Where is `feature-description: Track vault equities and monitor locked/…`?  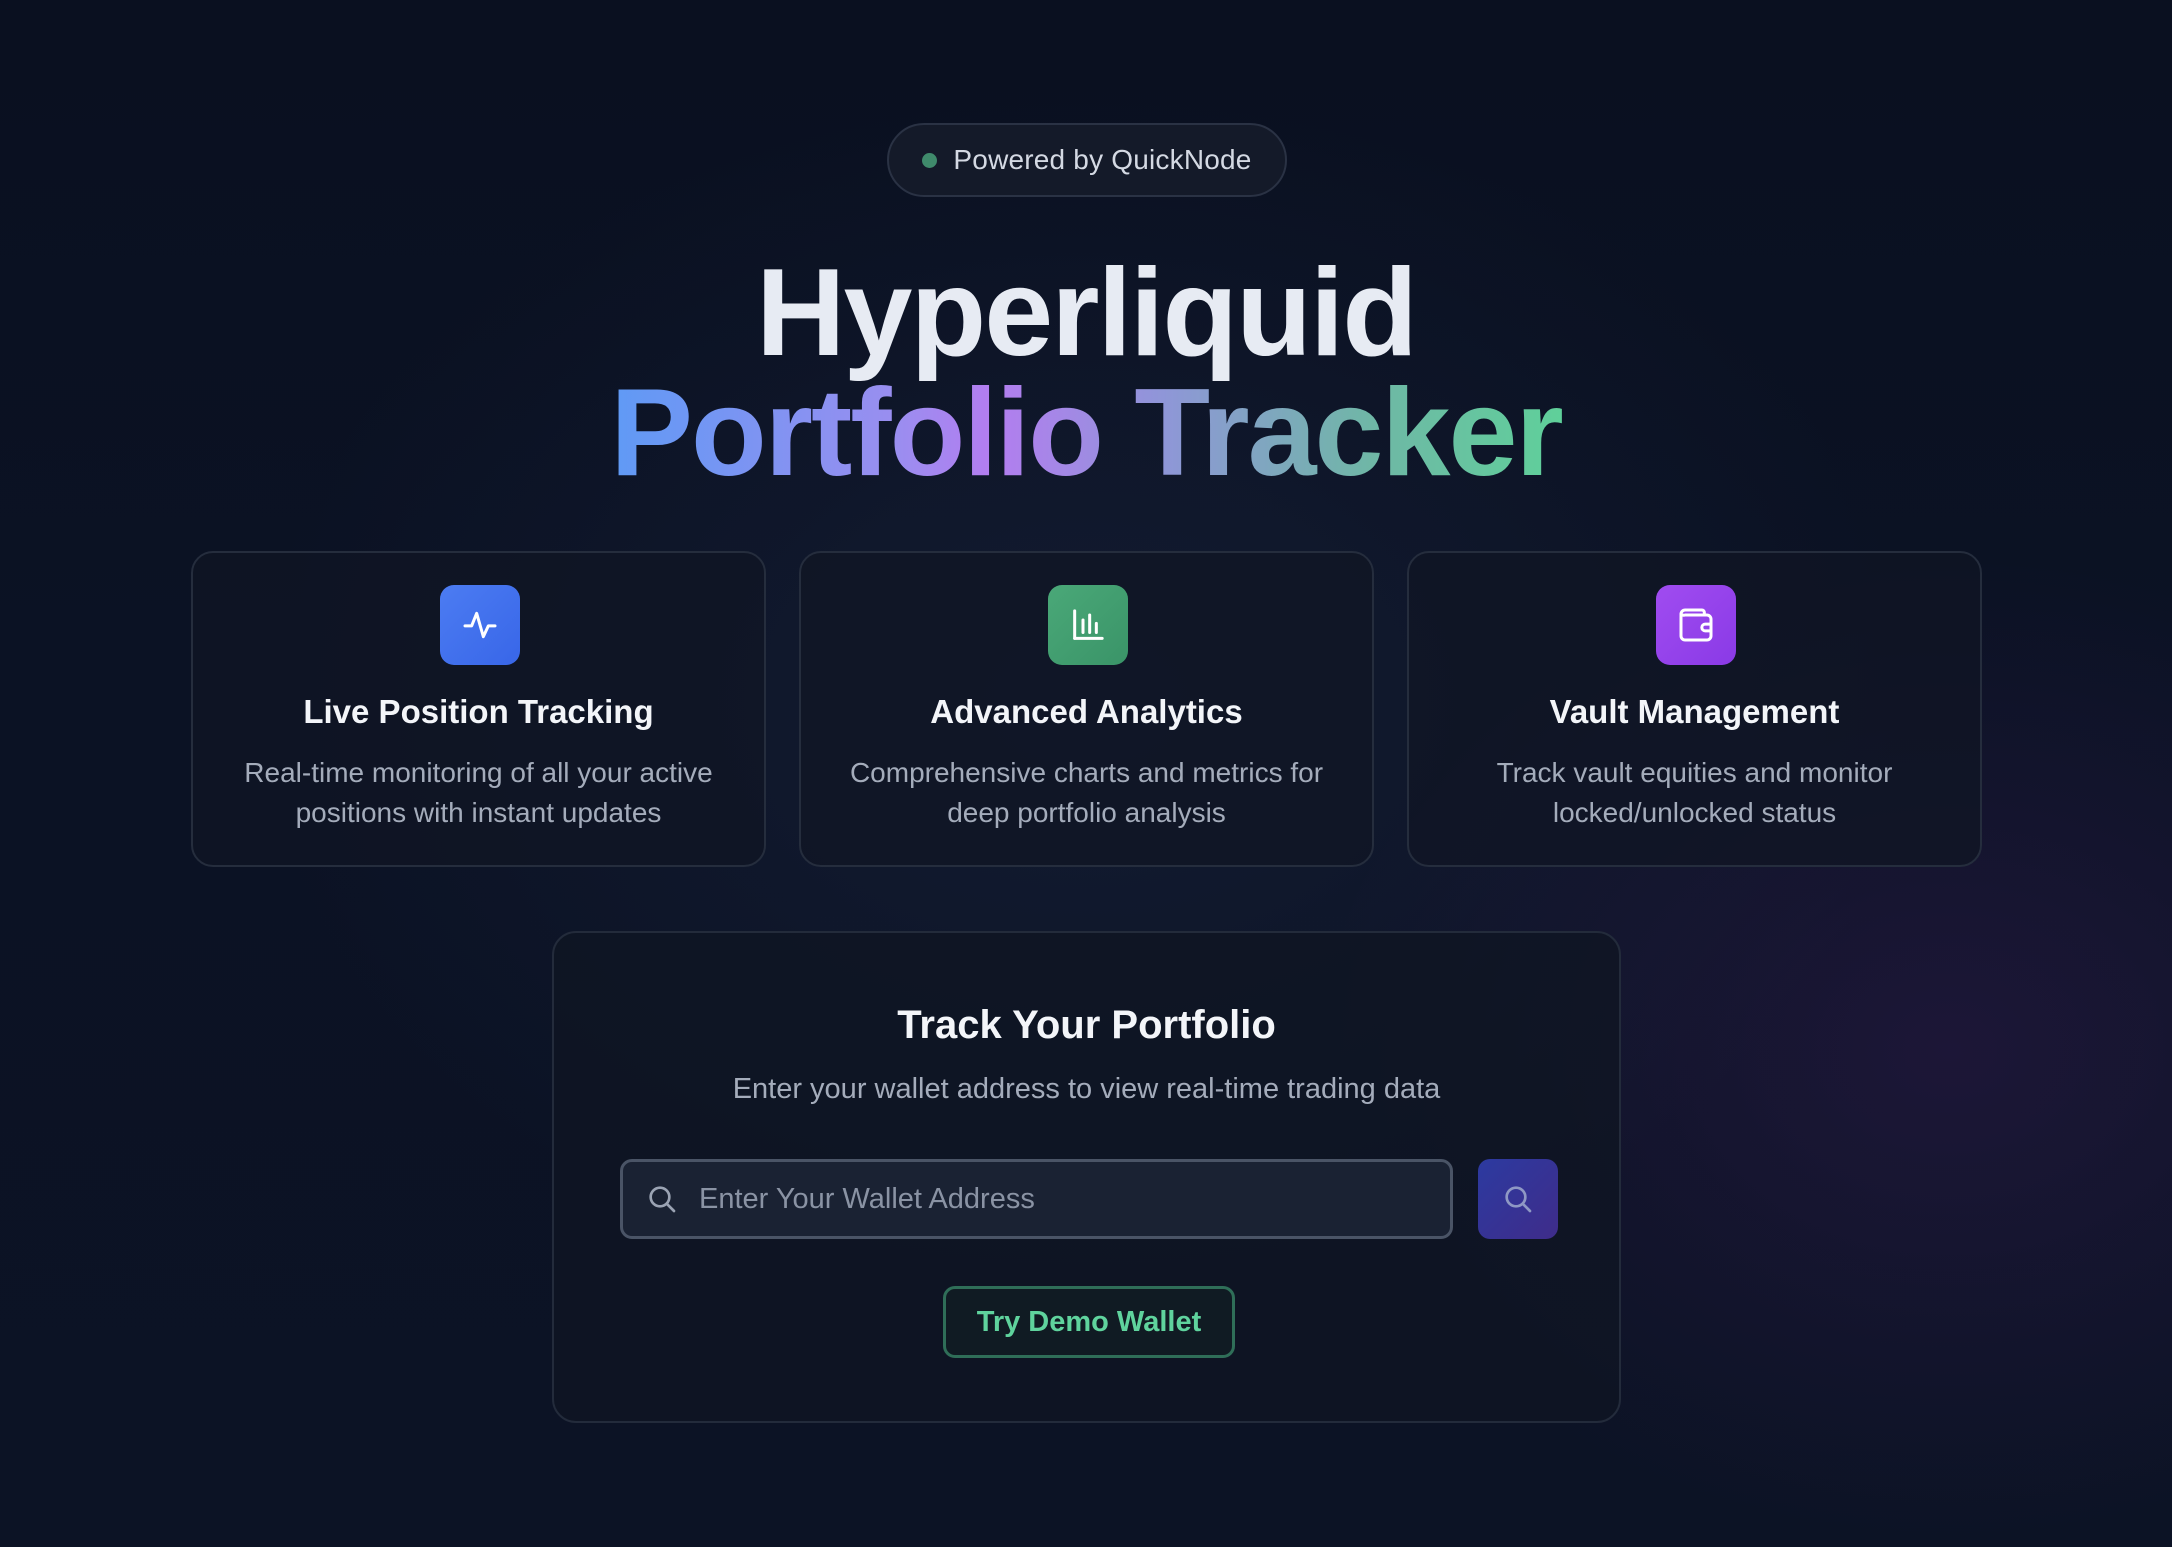 feature-description: Track vault equities and monitor locked/… is located at coordinates (1694, 792).